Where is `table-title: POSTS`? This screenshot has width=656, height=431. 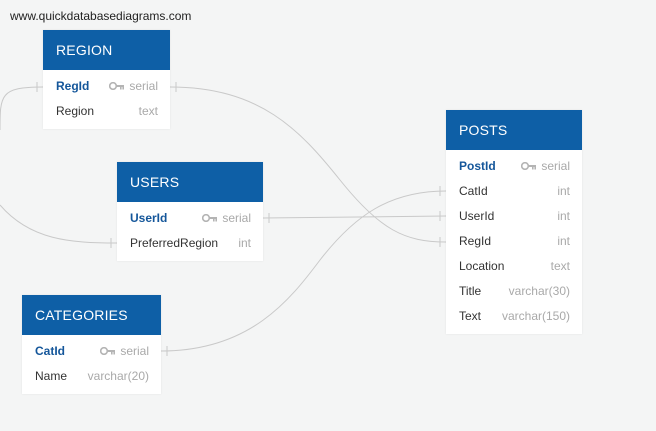
table-title: POSTS is located at coordinates (514, 130).